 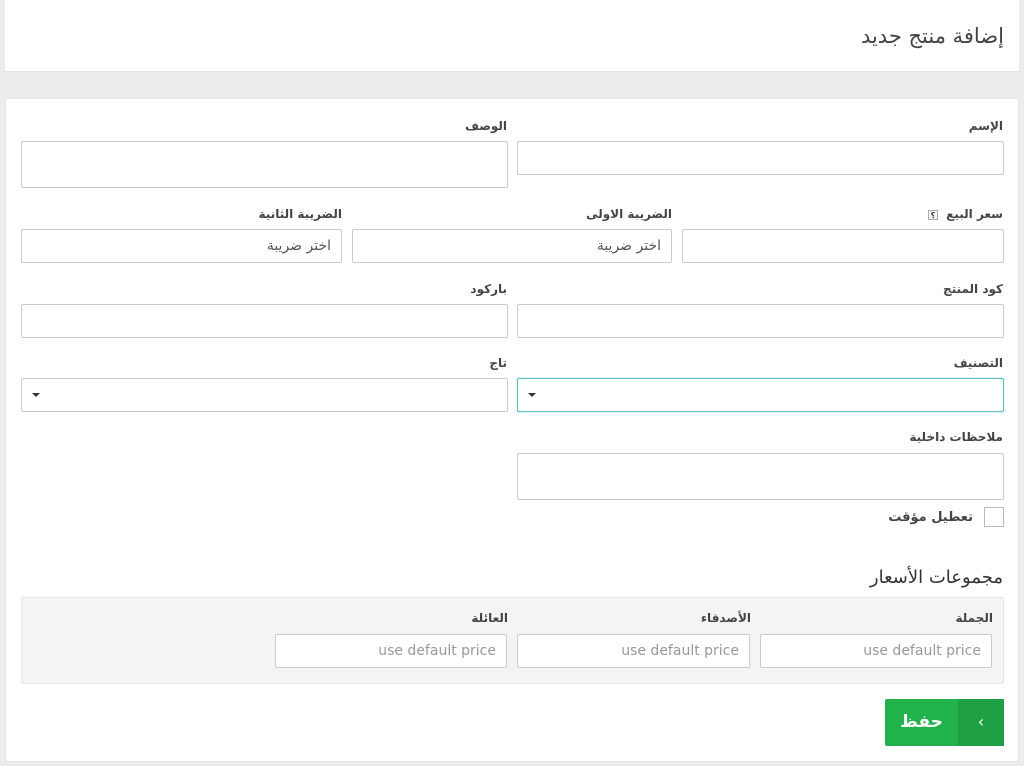 What do you see at coordinates (981, 722) in the screenshot?
I see `chevron-left-icon: ‹` at bounding box center [981, 722].